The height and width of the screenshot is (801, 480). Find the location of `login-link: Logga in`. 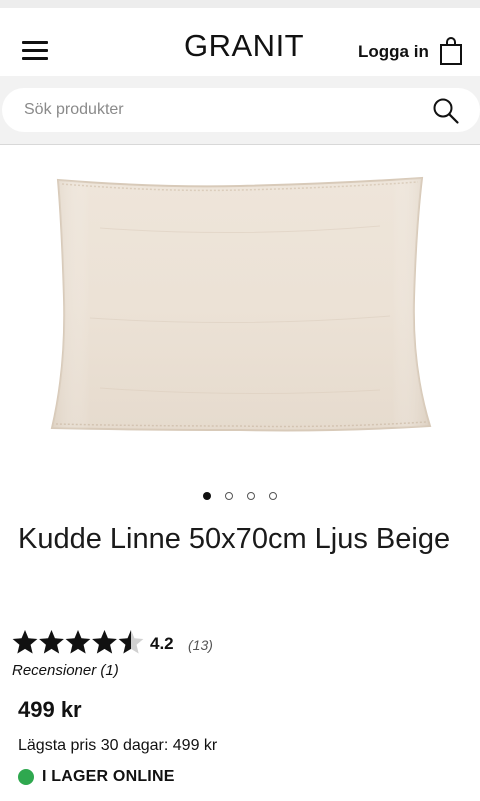

login-link: Logga in is located at coordinates (393, 52).